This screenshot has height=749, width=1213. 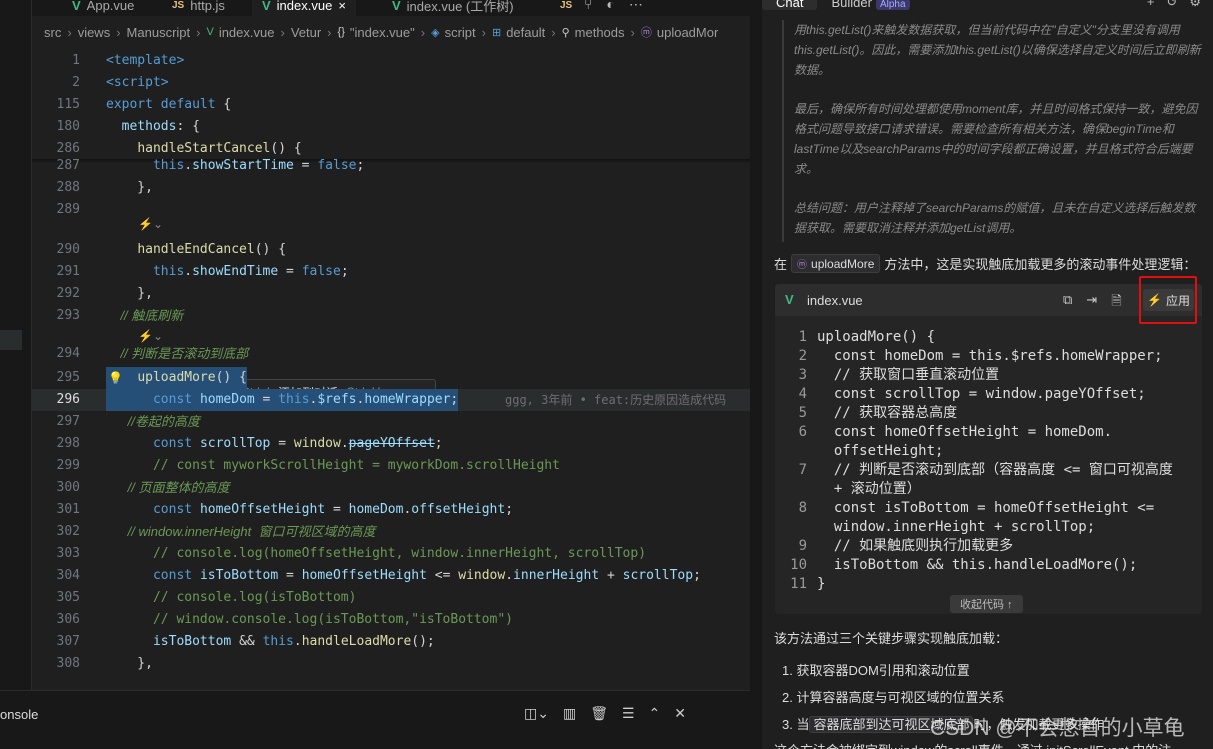 I want to click on snippet-code: // 获取窗口垂直滚动位置, so click(x=908, y=375).